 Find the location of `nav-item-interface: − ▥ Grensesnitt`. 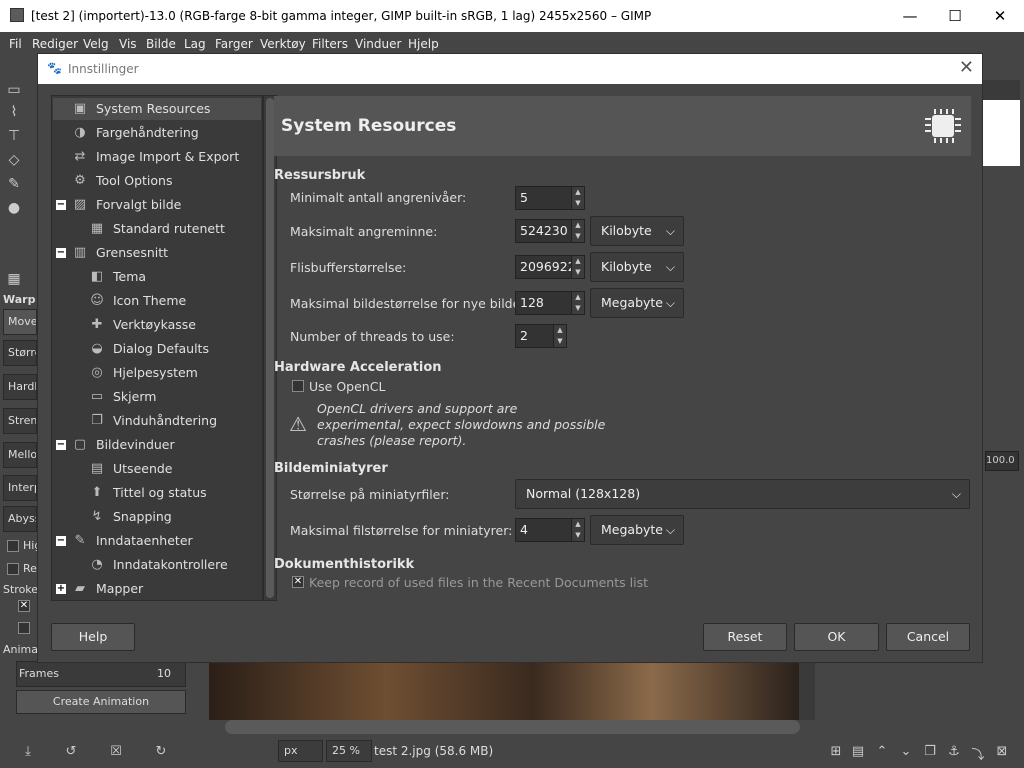

nav-item-interface: − ▥ Grensesnitt is located at coordinates (157, 253).